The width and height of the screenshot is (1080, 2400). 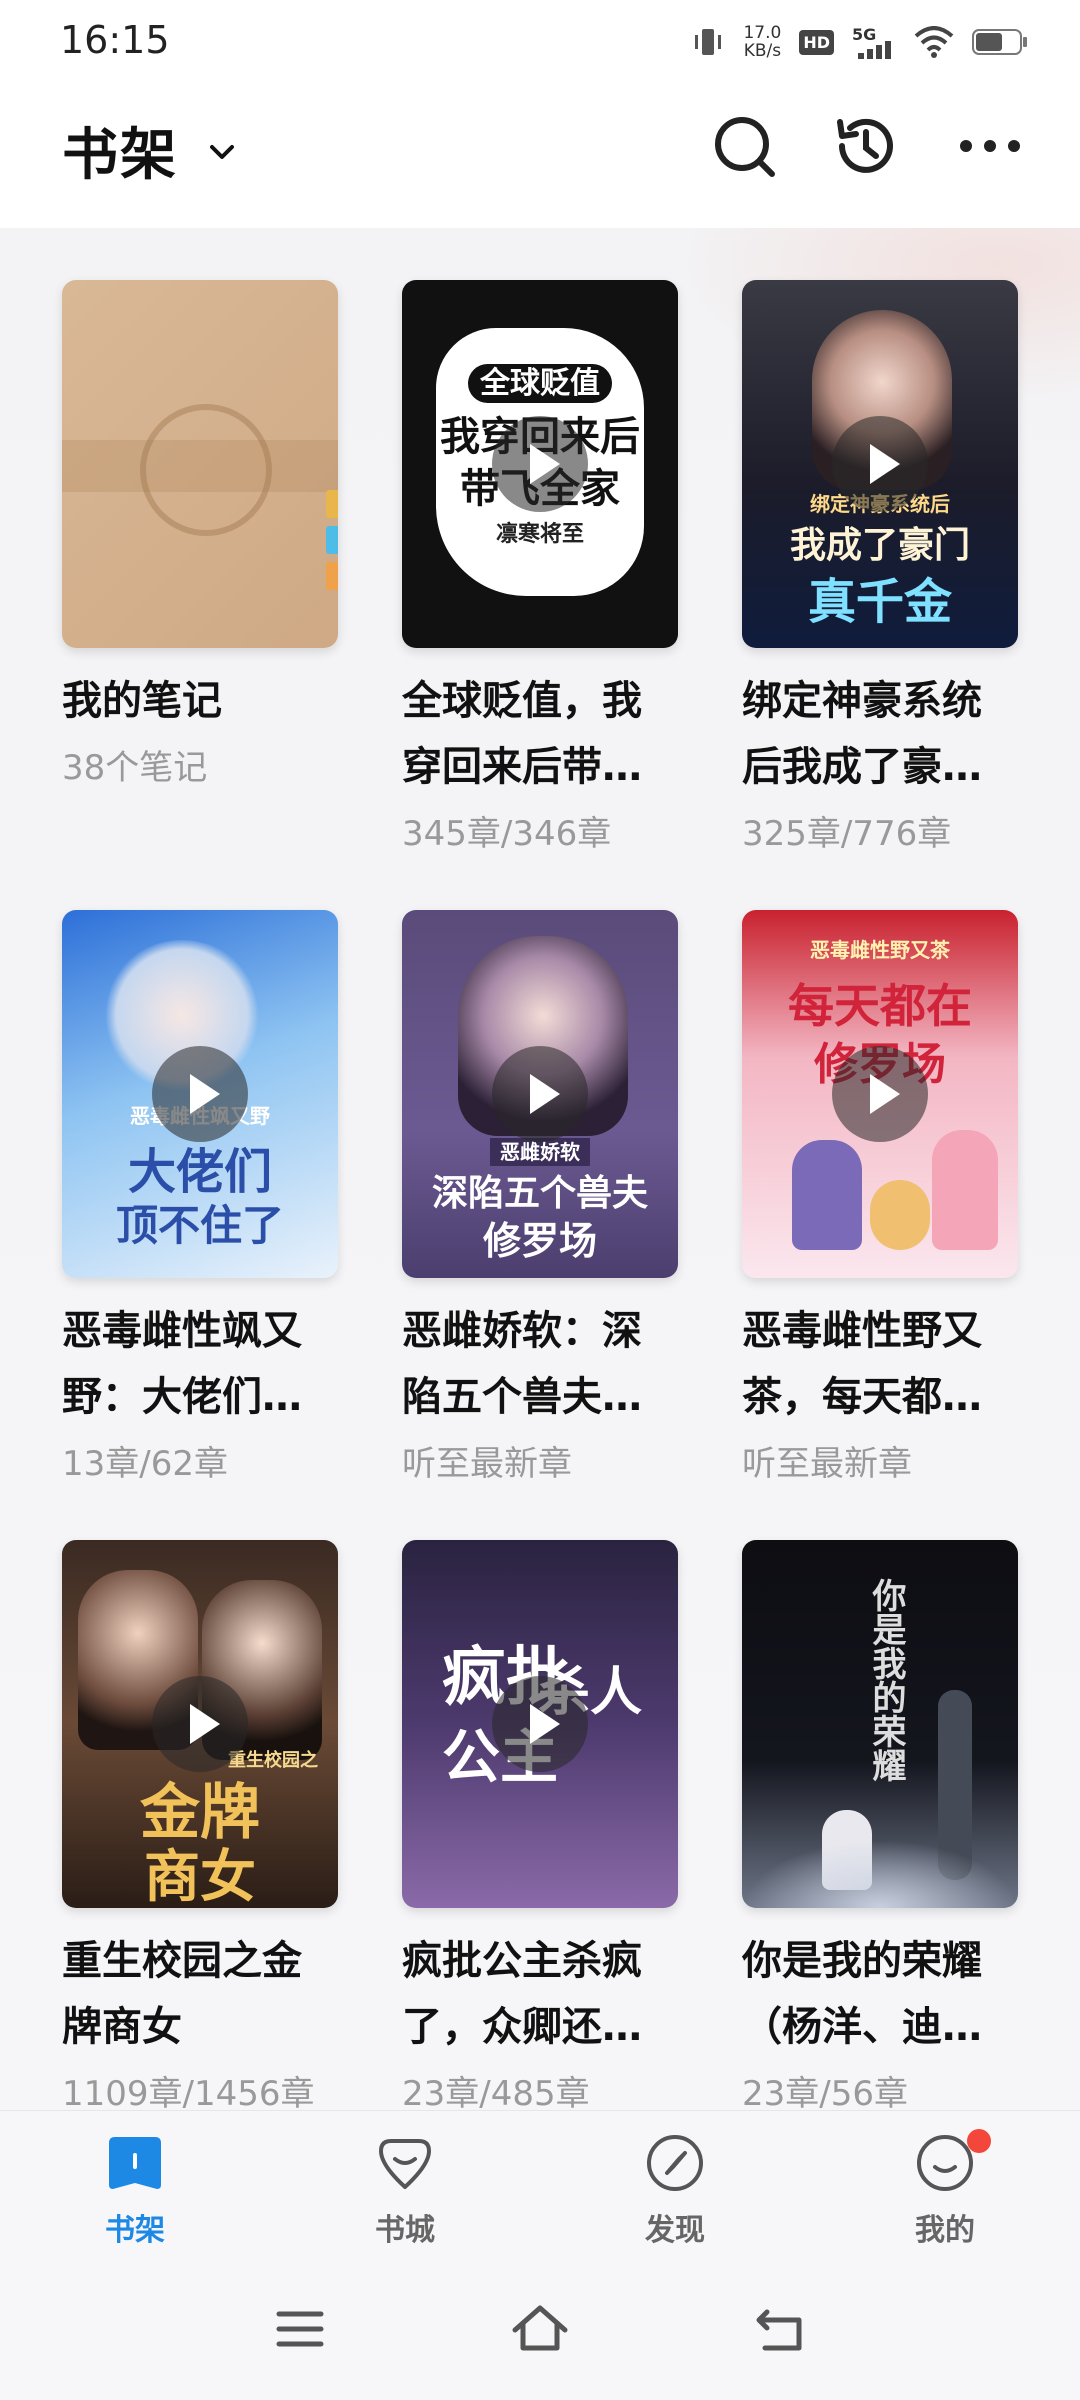 What do you see at coordinates (405, 2164) in the screenshot?
I see `bookstore-icon` at bounding box center [405, 2164].